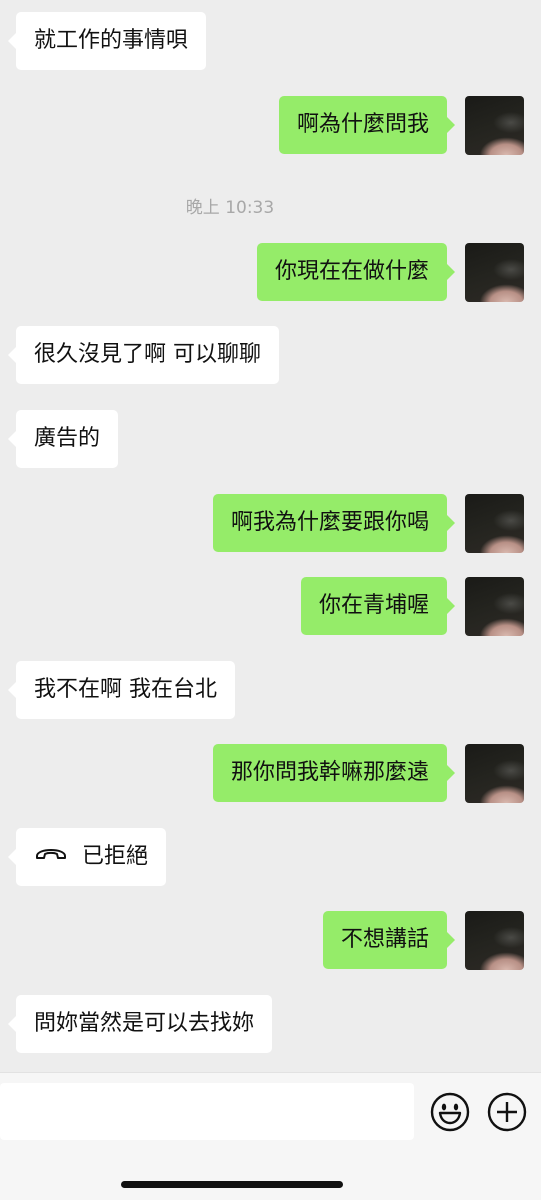 The width and height of the screenshot is (541, 1200). What do you see at coordinates (334, 773) in the screenshot?
I see `outgoing-message-bubble: 那你問我幹嘛那麼遠` at bounding box center [334, 773].